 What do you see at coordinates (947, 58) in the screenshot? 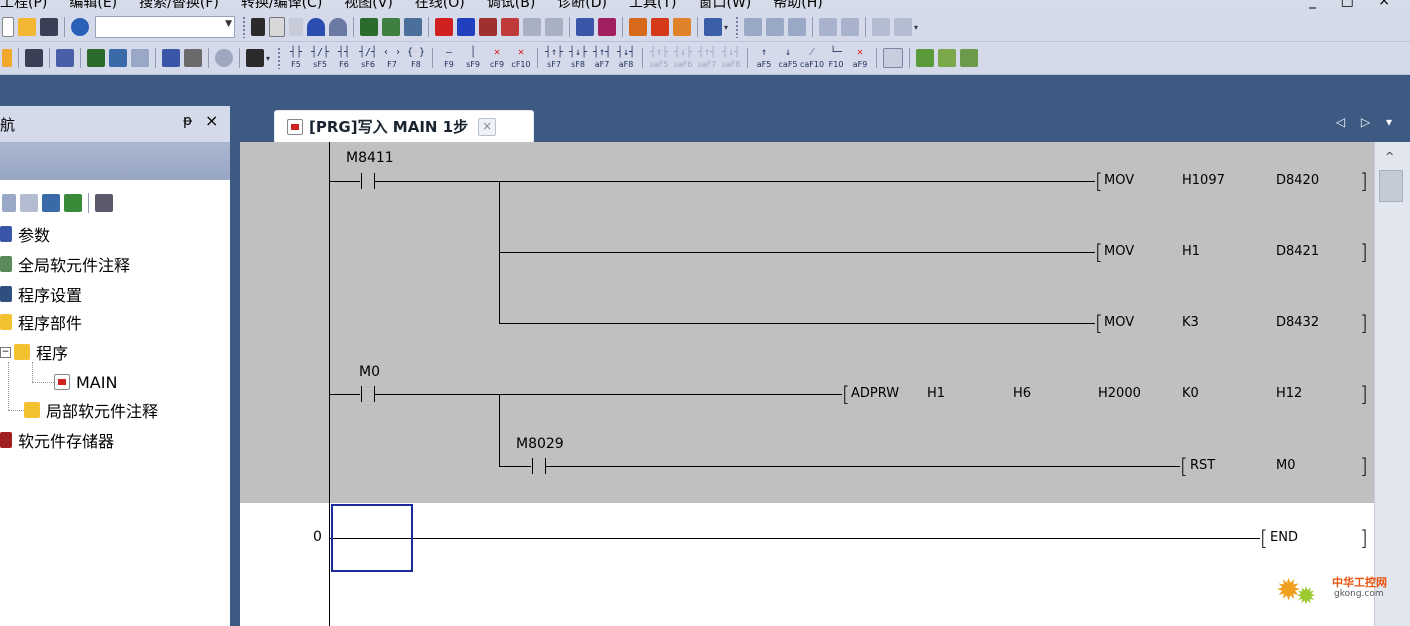
I see `sfc-transition-icon` at bounding box center [947, 58].